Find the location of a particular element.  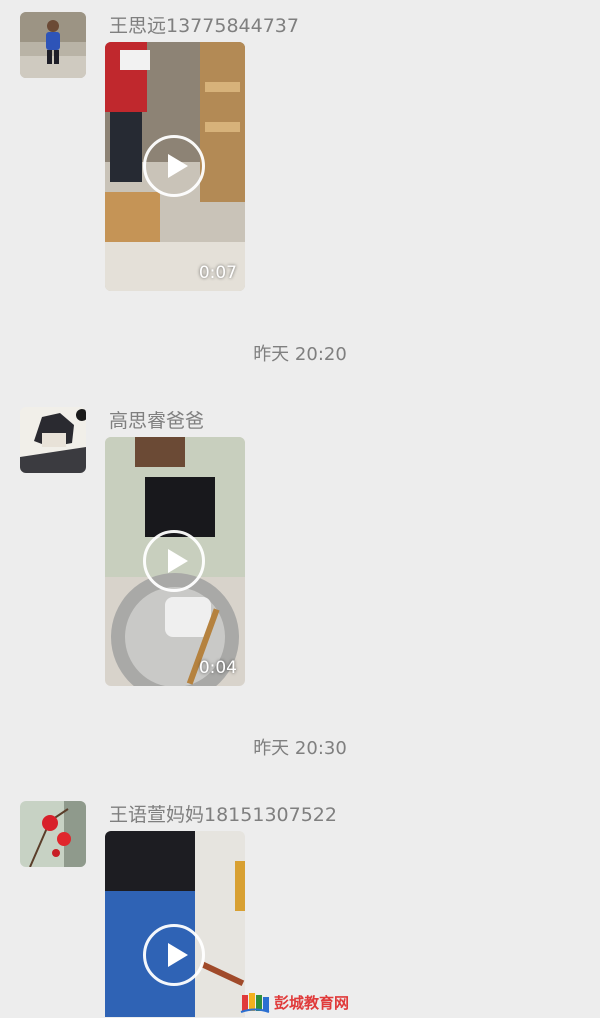

video-message is located at coordinates (175, 924).